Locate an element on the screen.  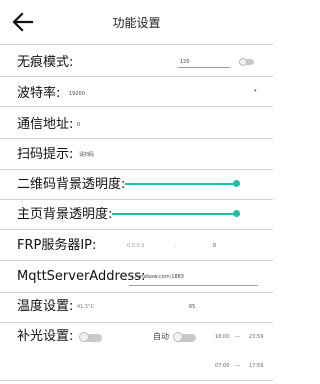
traceless-mode-input: 120 is located at coordinates (185, 62).